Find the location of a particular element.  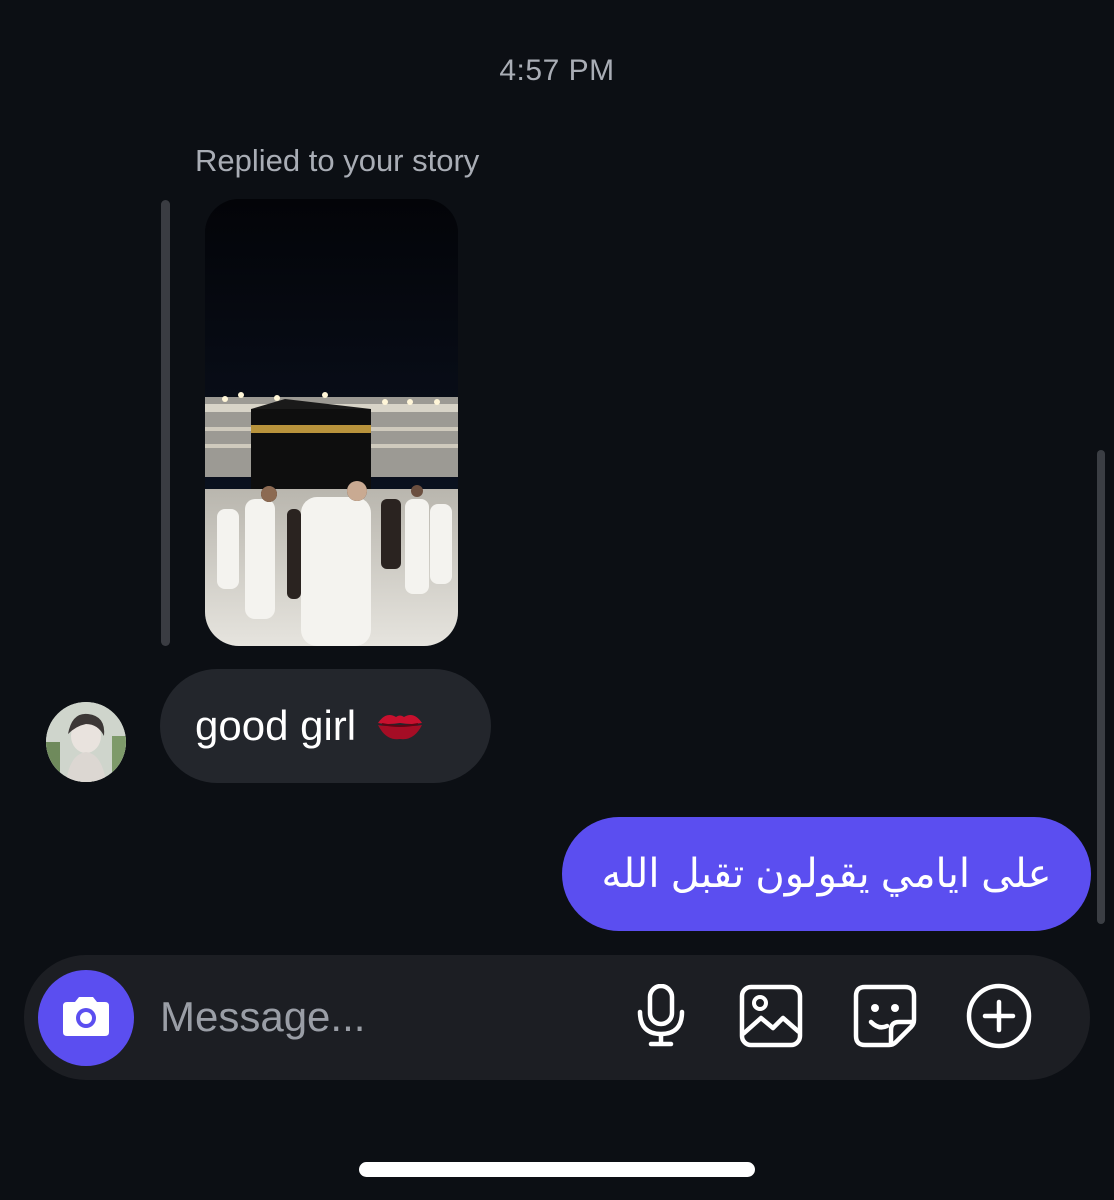

sticker-button is located at coordinates (885, 1018).